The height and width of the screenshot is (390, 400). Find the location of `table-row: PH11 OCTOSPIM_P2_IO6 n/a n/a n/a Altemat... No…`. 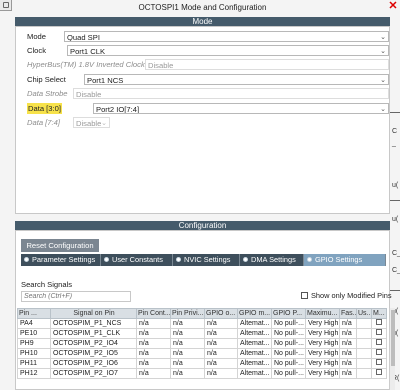

table-row: PH11 OCTOSPIM_P2_IO6 n/a n/a n/a Altemat... No… is located at coordinates (202, 363).